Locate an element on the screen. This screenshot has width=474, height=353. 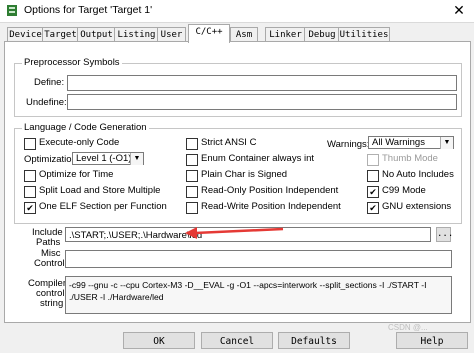
optimize-time-label: Optimize for Time is located at coordinates (76, 174).